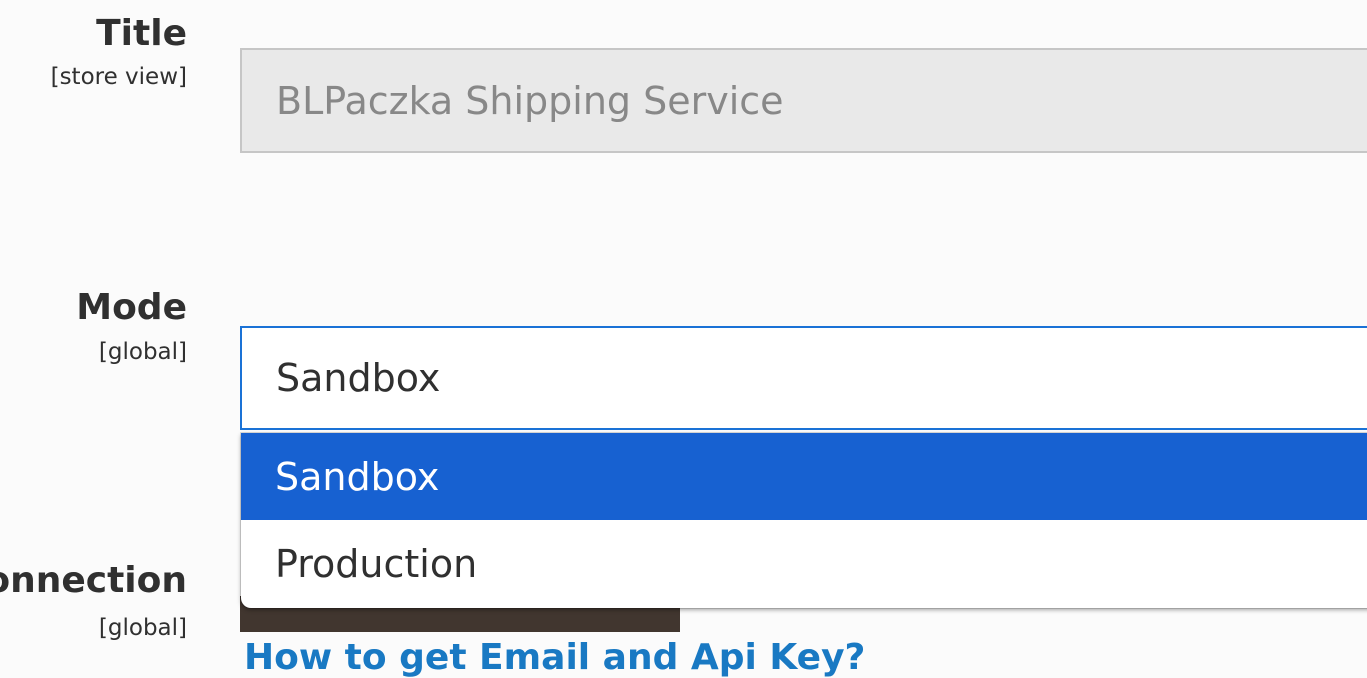 This screenshot has height=678, width=1367. What do you see at coordinates (358, 378) in the screenshot?
I see `mode-select-value: Sandbox` at bounding box center [358, 378].